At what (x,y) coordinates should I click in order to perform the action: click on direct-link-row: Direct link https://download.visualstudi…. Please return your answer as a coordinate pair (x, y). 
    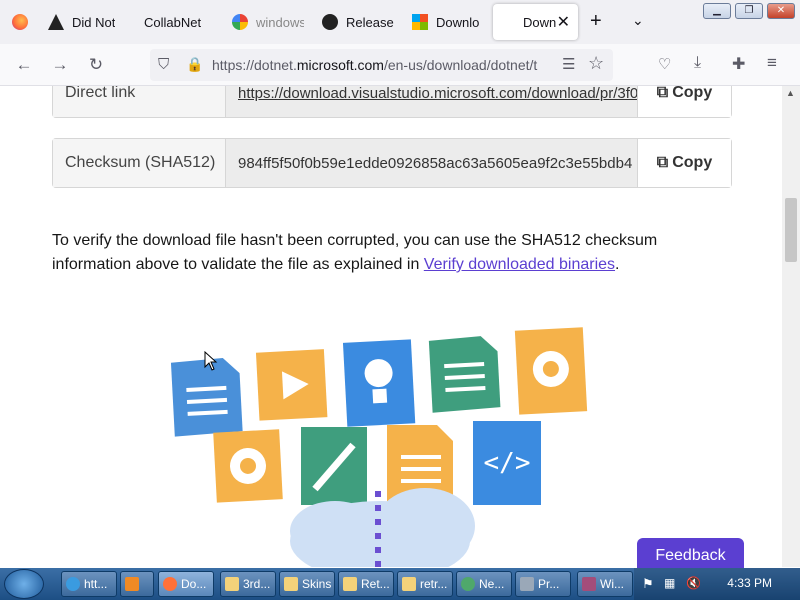
    Looking at the image, I should click on (392, 102).